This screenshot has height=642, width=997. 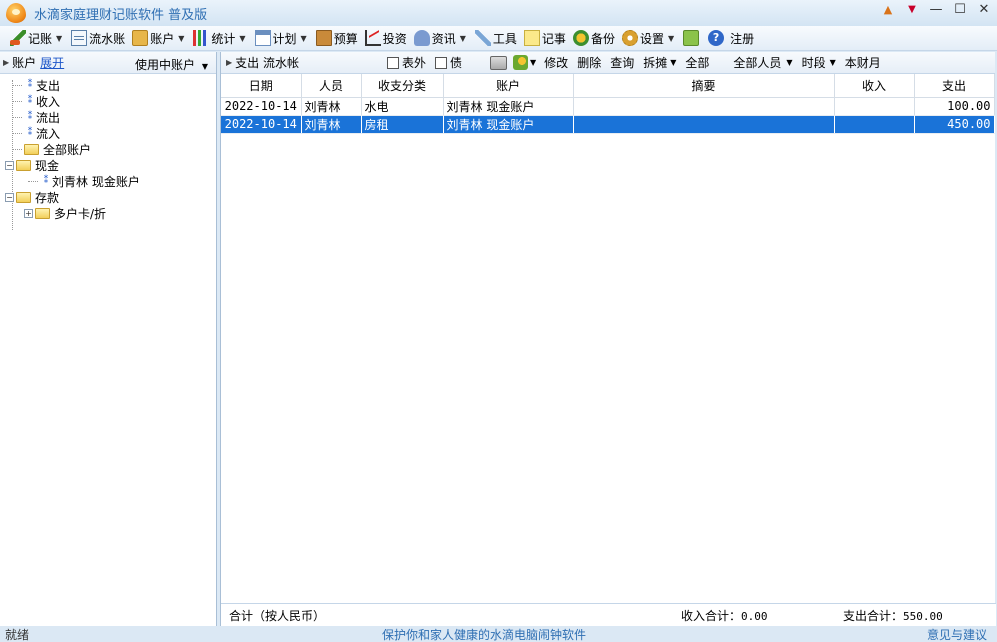 What do you see at coordinates (545, 38) in the screenshot?
I see `toolbar-notes-button: 记事` at bounding box center [545, 38].